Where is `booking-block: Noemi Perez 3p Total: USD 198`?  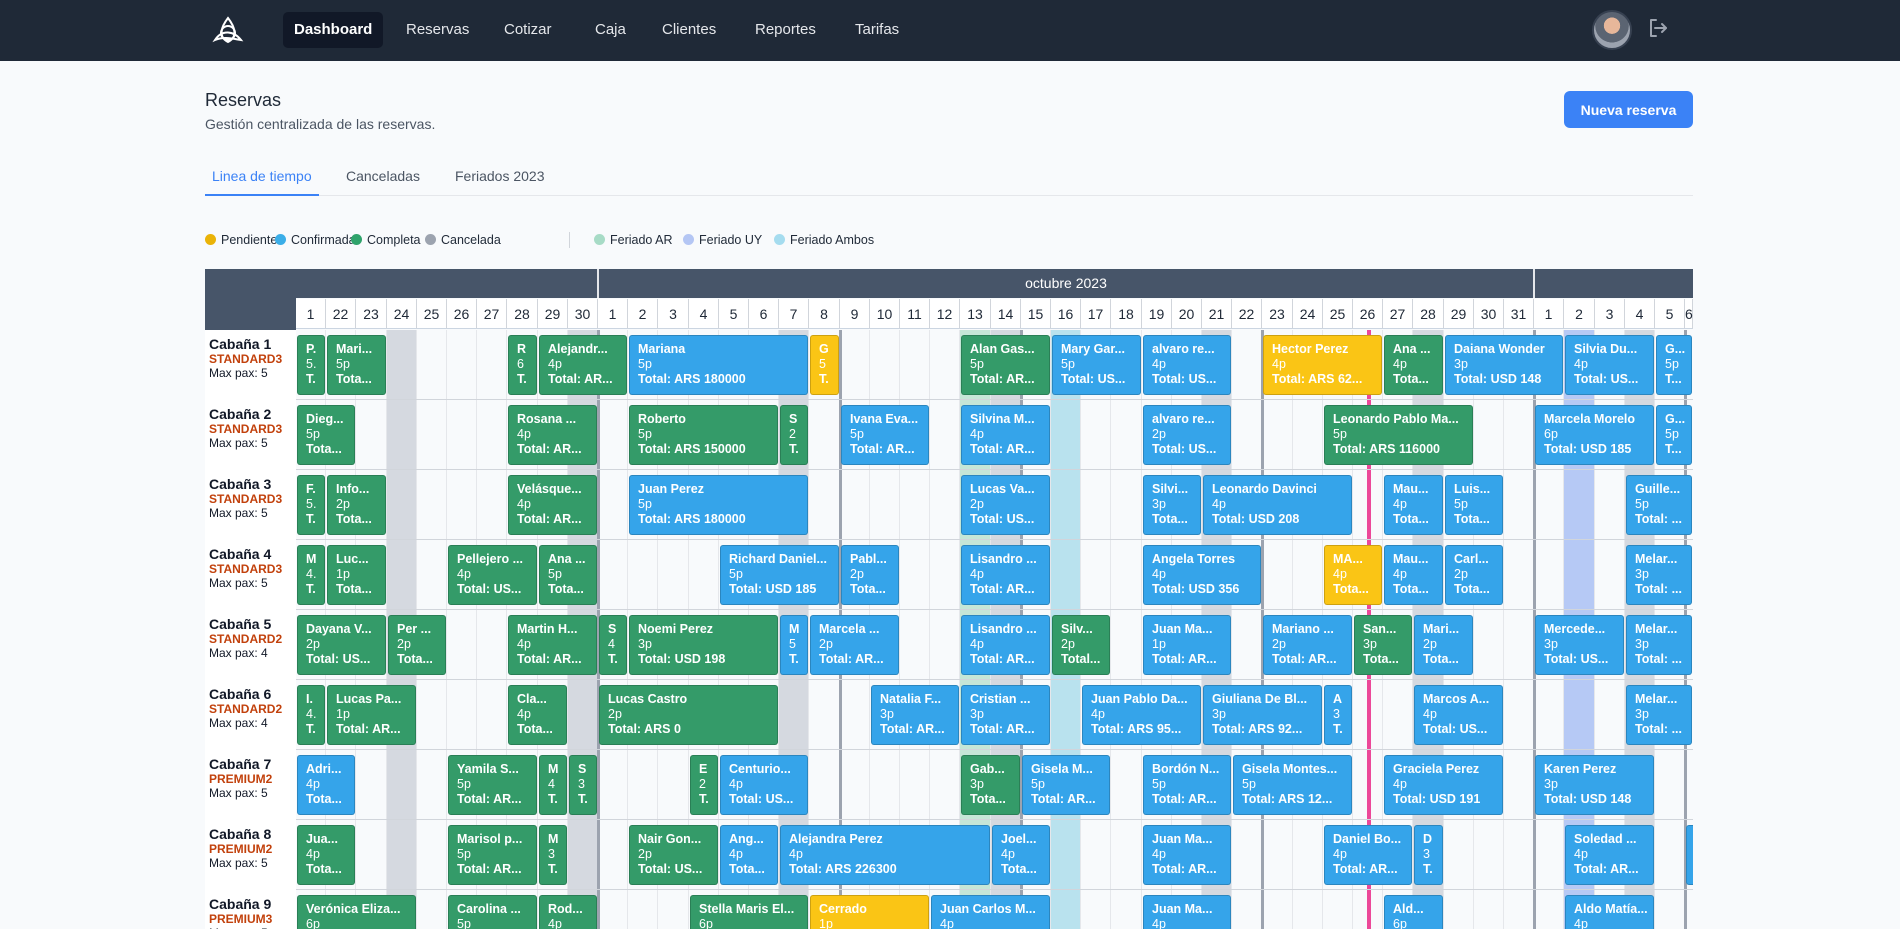
booking-block: Noemi Perez 3p Total: USD 198 is located at coordinates (703, 645).